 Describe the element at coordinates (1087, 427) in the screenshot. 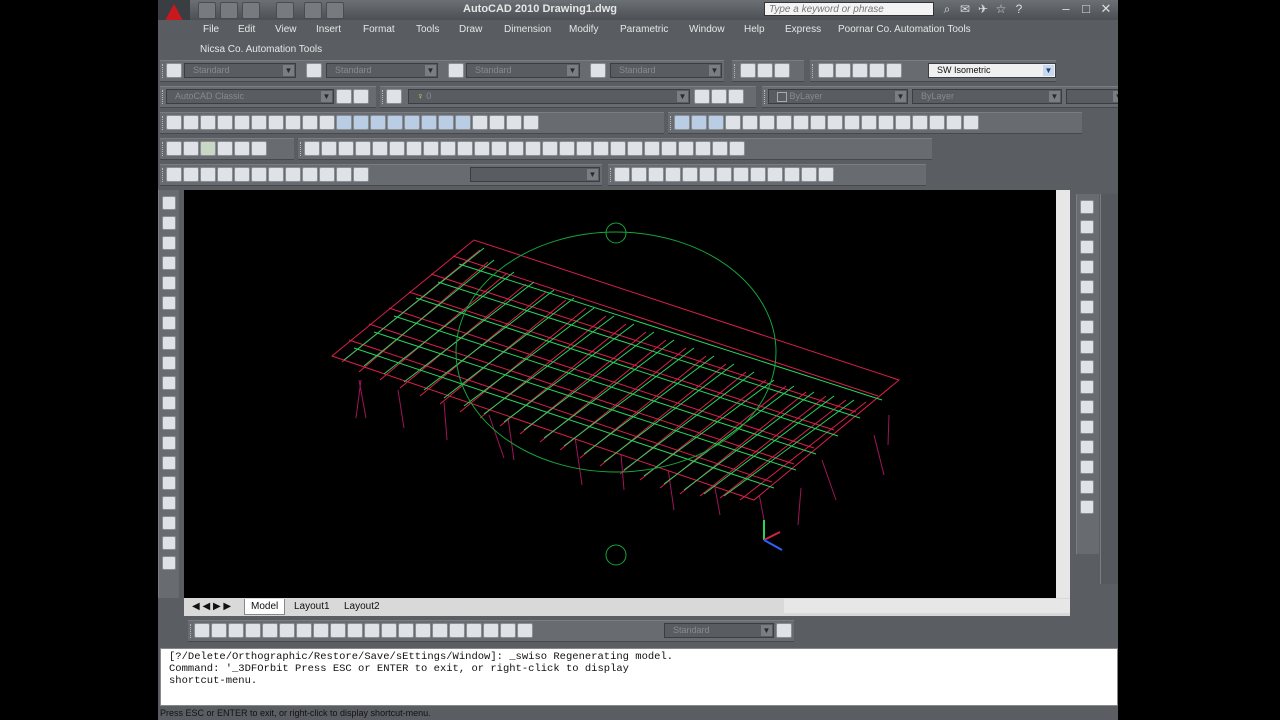

I see `break-icon` at that location.